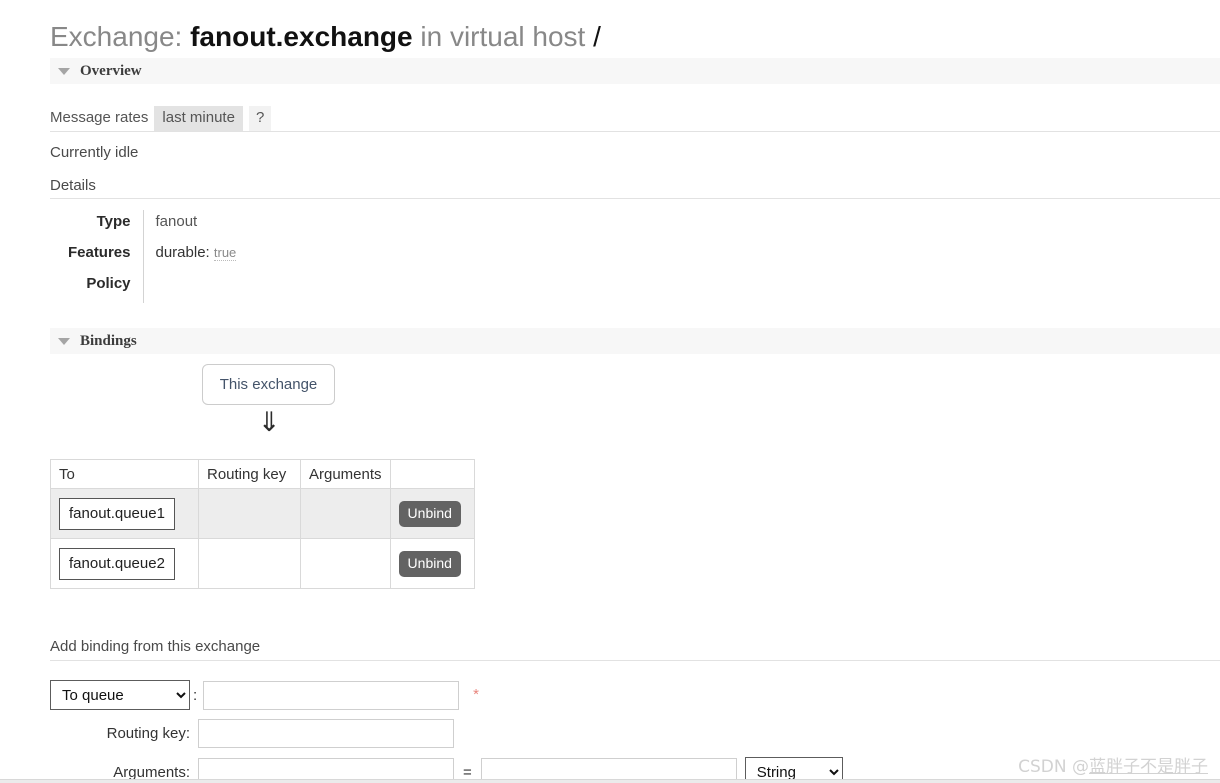  I want to click on message-rates-row: Message rates last minute ?, so click(635, 119).